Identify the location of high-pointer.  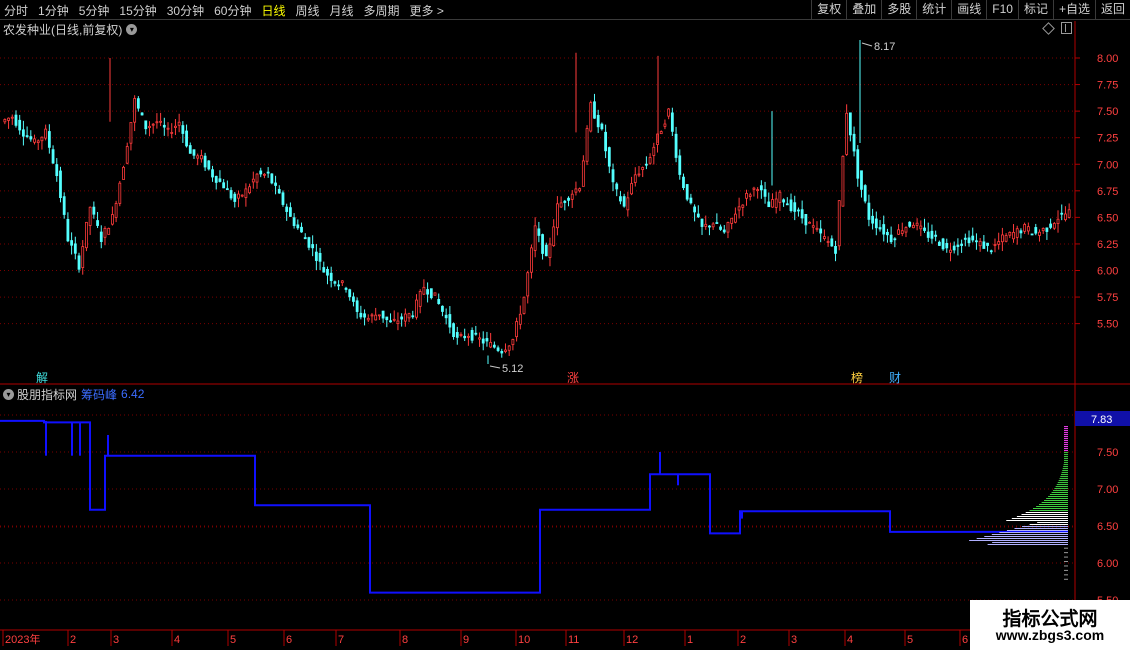
(867, 44).